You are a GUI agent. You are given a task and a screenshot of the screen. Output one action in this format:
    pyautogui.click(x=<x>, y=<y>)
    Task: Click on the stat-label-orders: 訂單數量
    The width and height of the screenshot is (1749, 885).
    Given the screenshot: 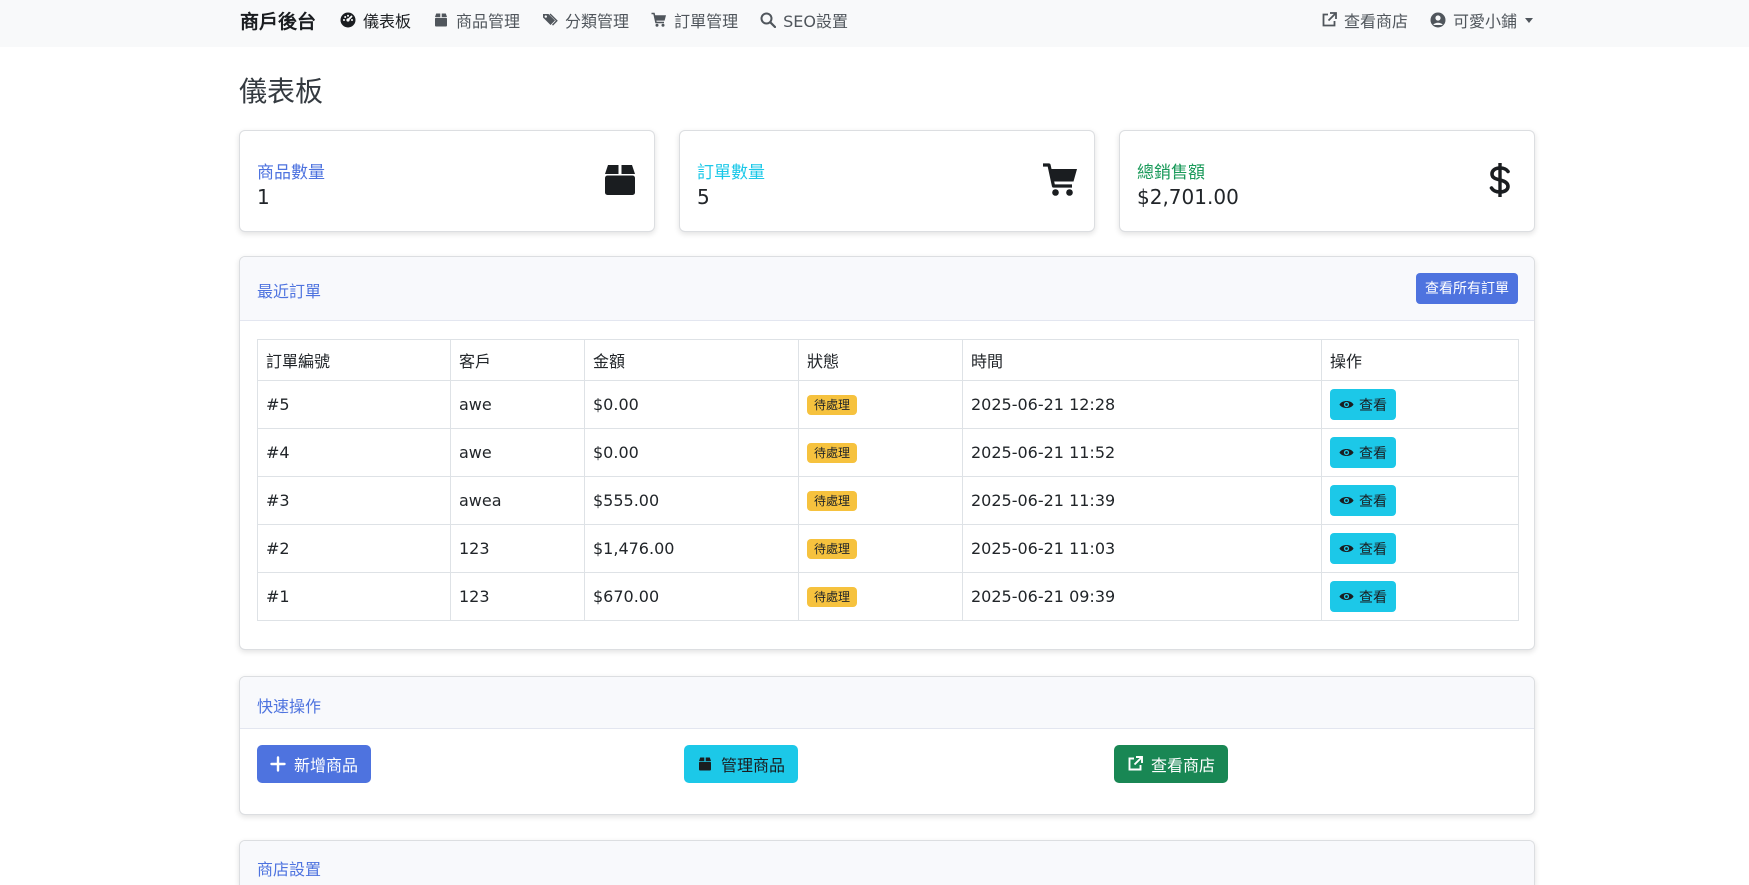 What is the action you would take?
    pyautogui.click(x=731, y=173)
    